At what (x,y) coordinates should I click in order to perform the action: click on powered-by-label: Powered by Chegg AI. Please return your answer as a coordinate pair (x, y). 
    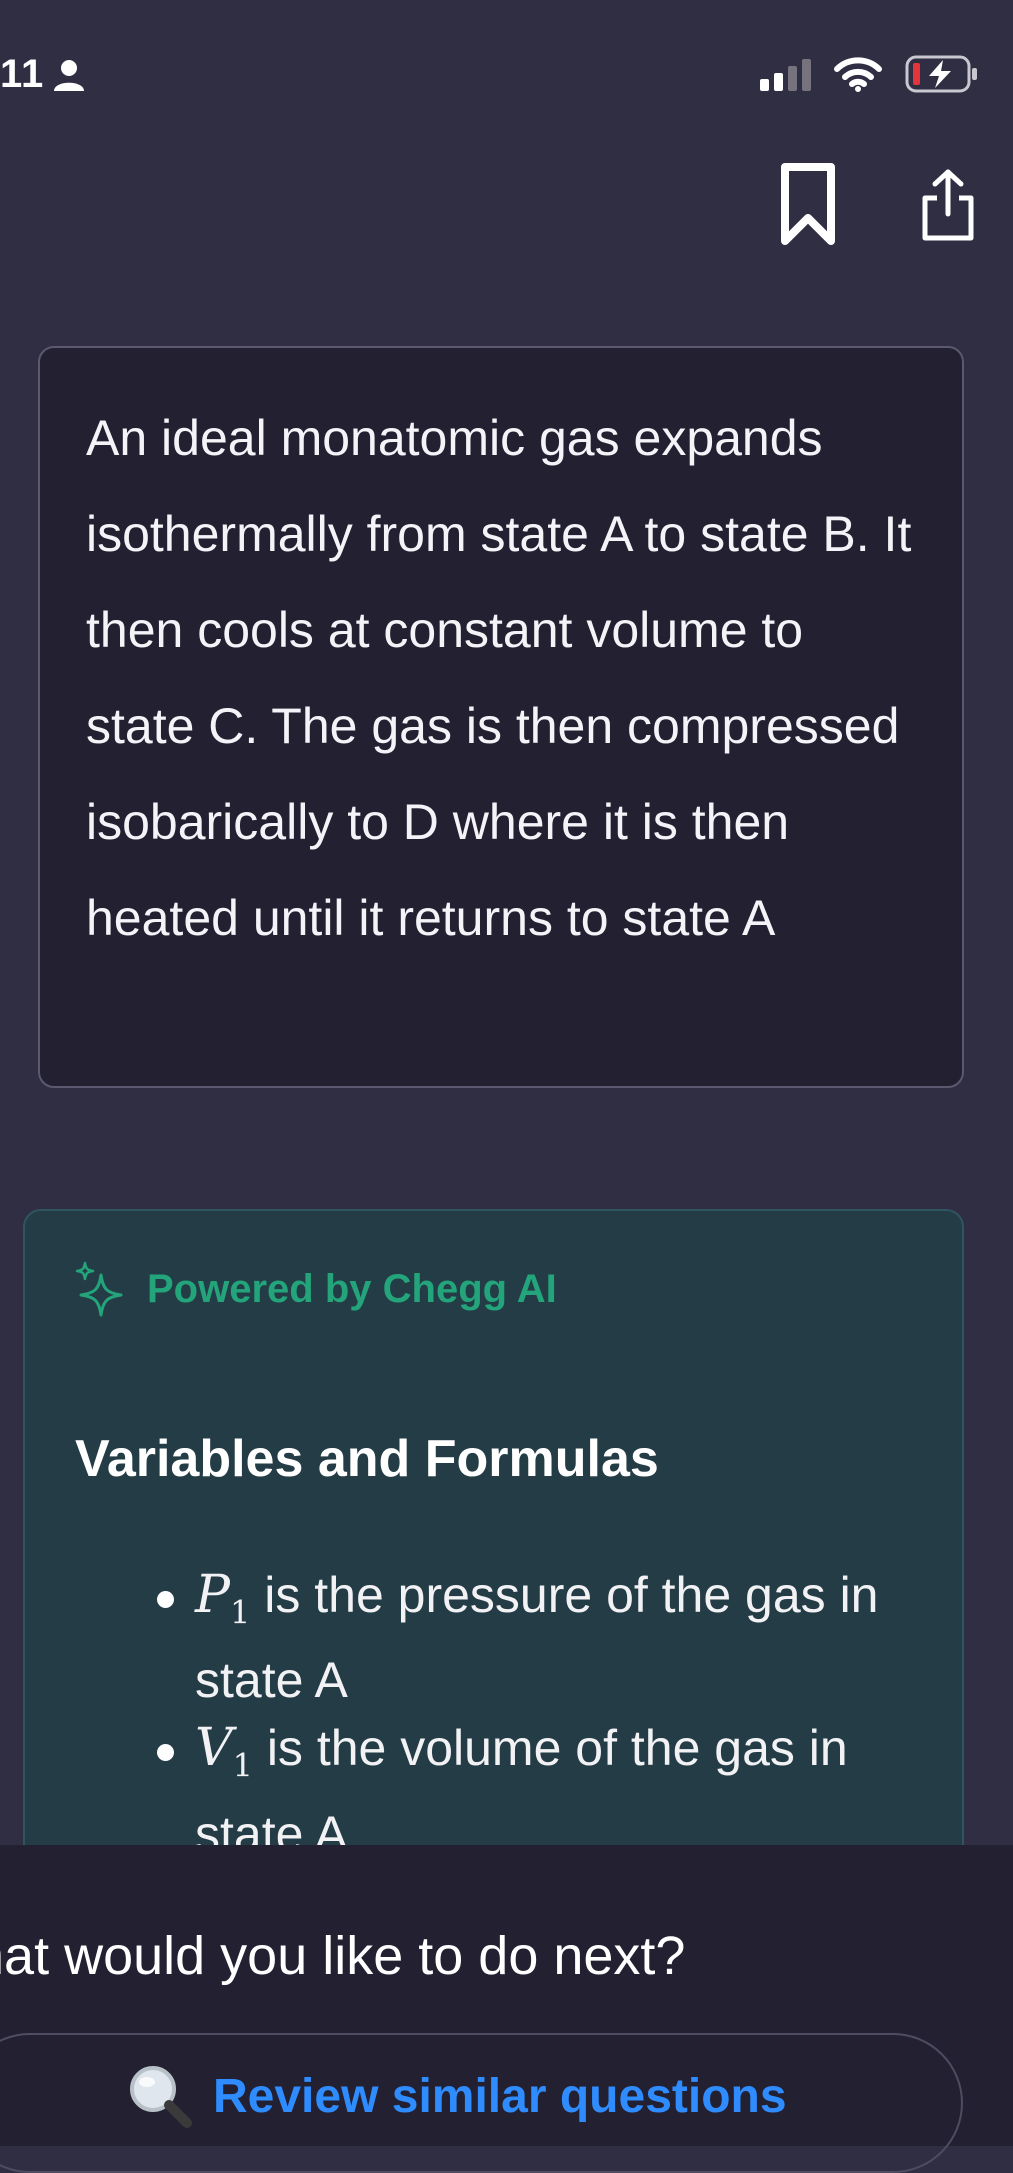
    Looking at the image, I should click on (352, 1288).